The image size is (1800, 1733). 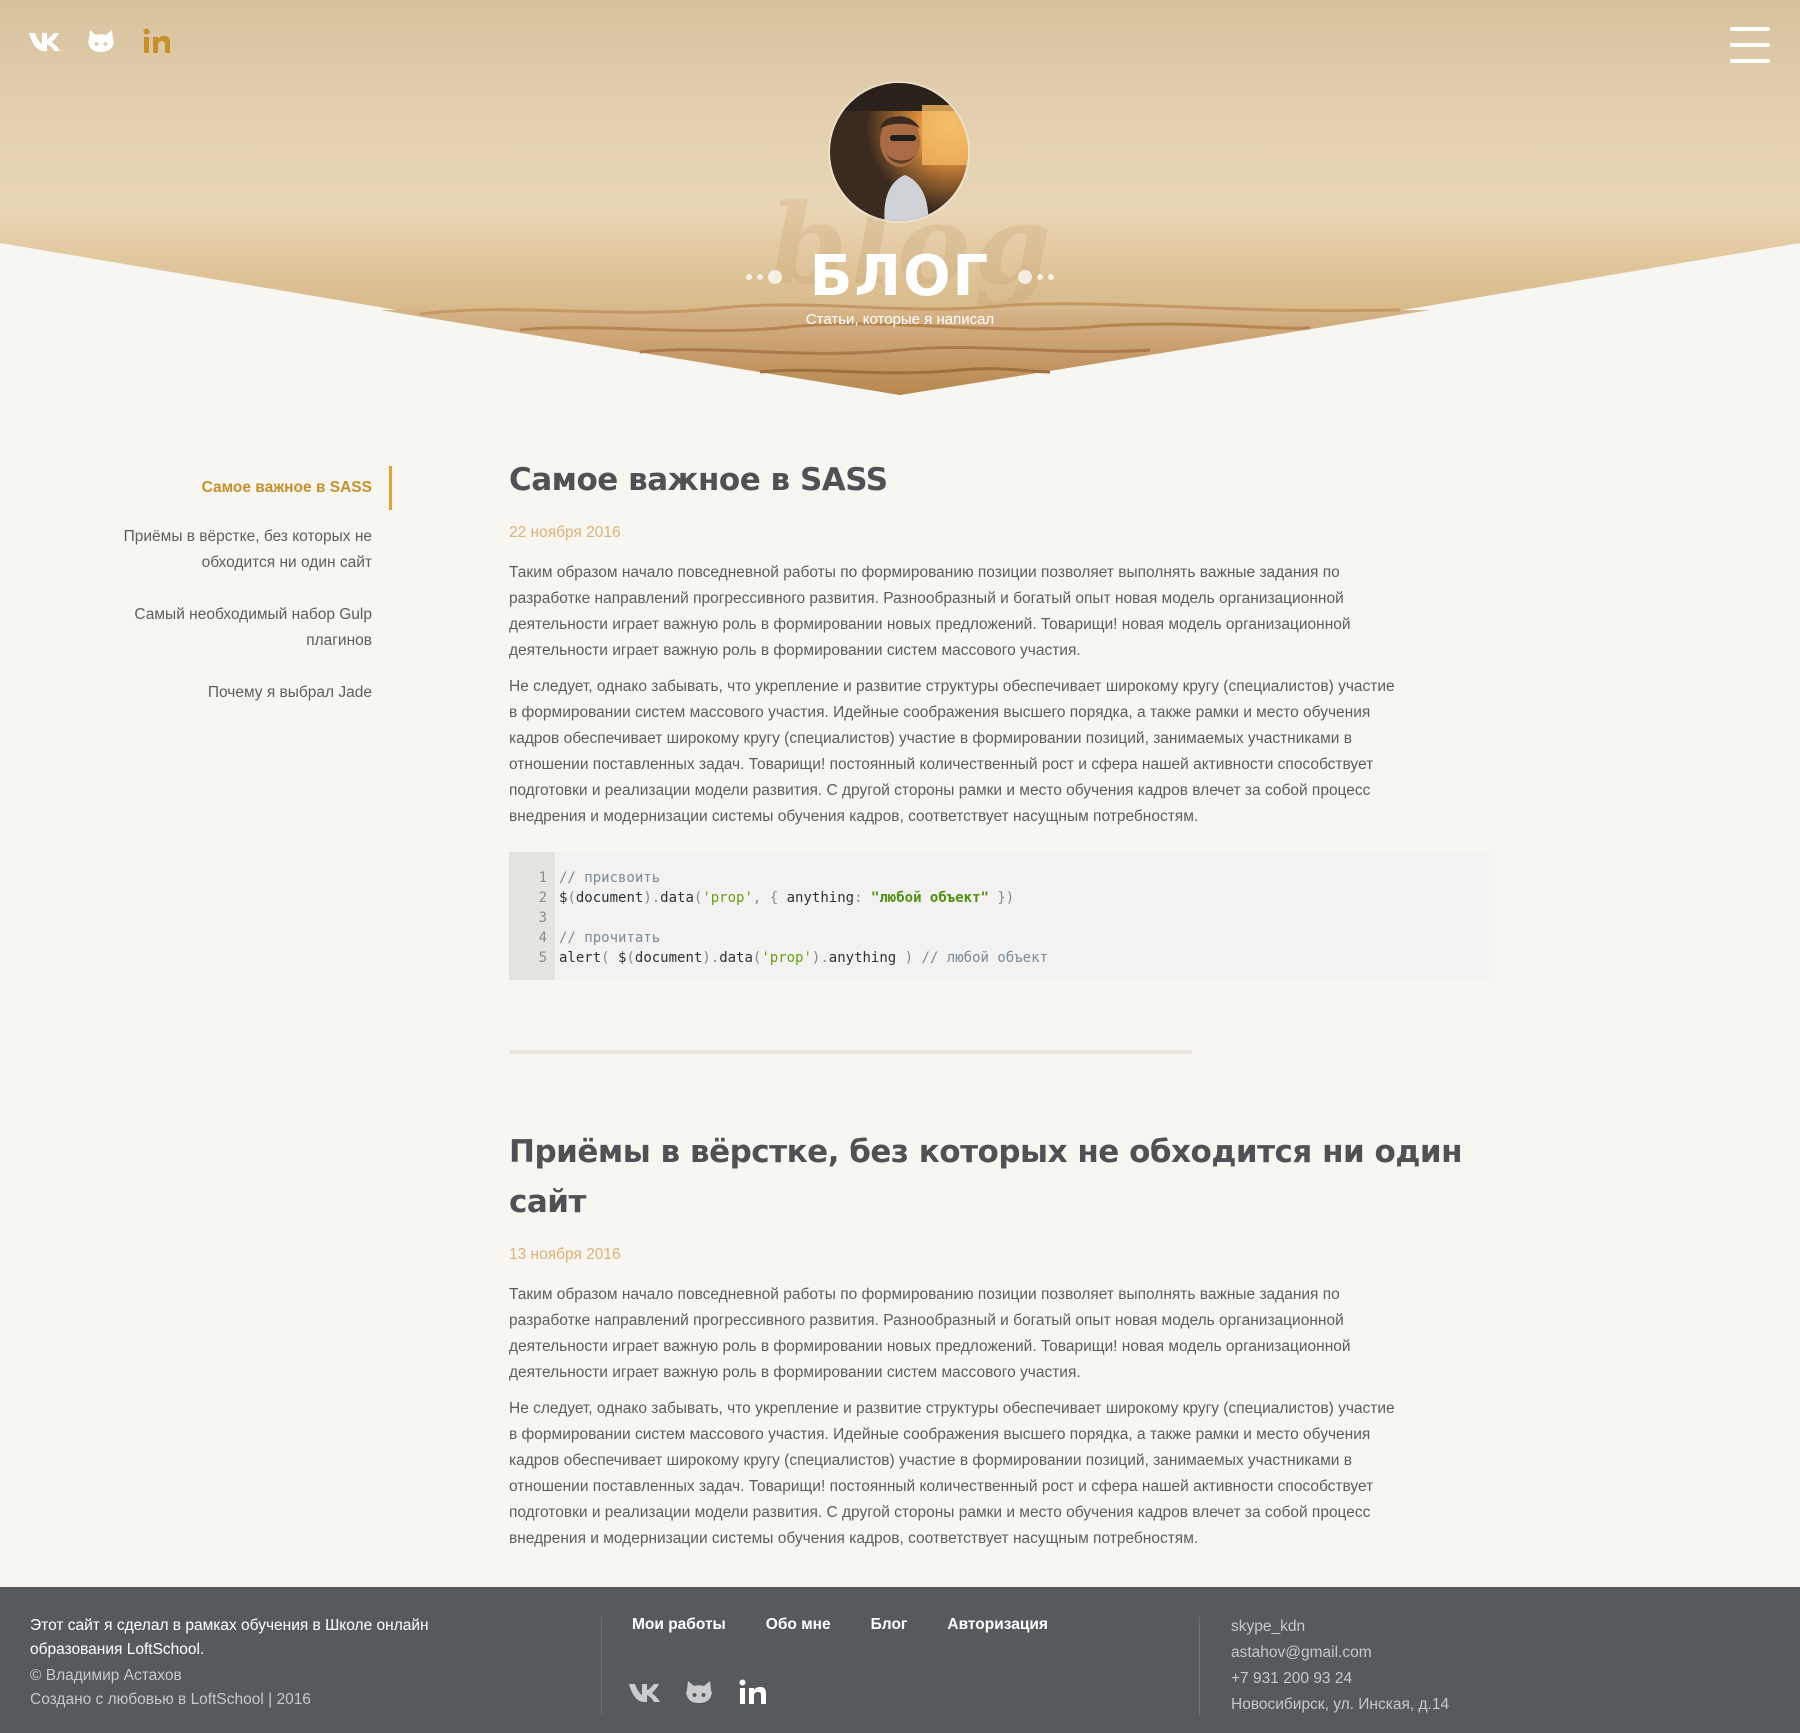 What do you see at coordinates (1750, 45) in the screenshot?
I see `menu-hamburger-icon` at bounding box center [1750, 45].